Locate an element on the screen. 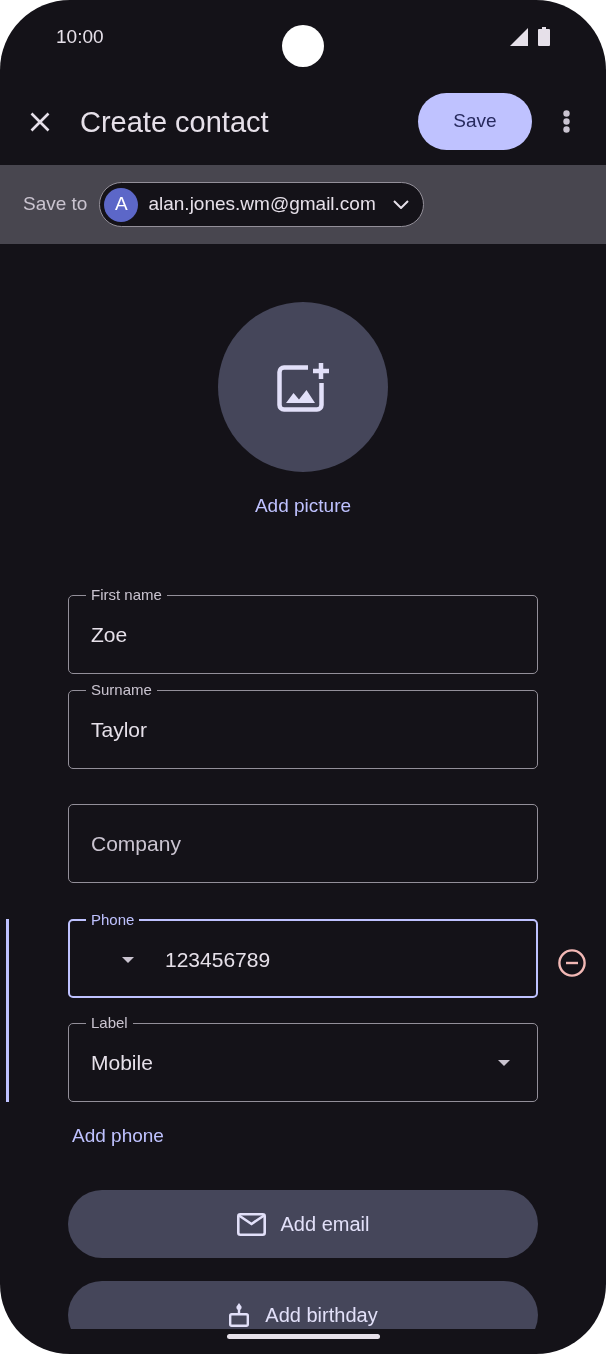 This screenshot has width=606, height=1354. text-field: Surname Taylor is located at coordinates (303, 725).